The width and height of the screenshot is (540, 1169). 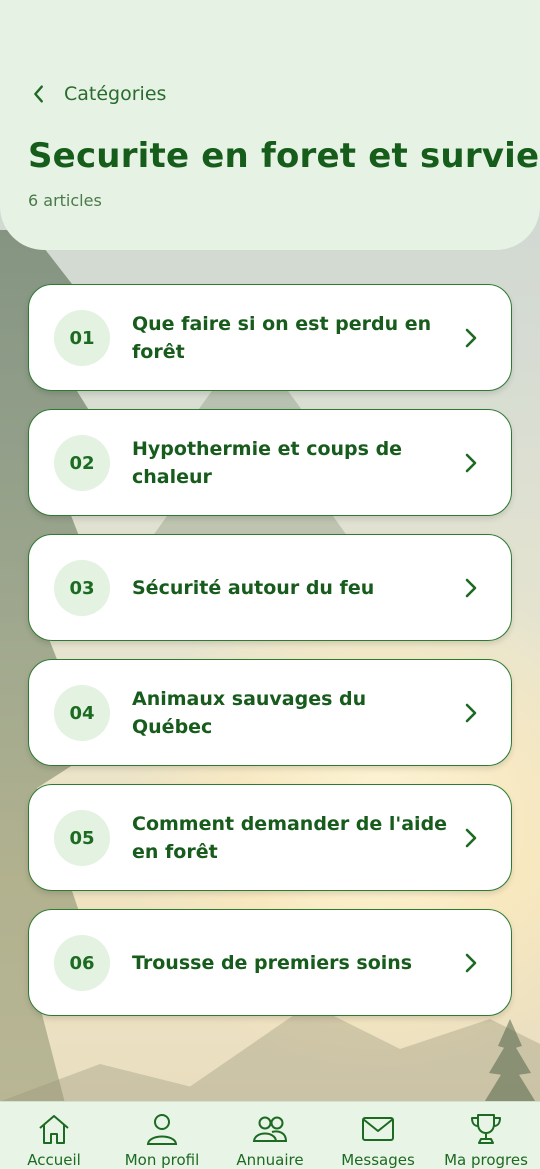 I want to click on back-label: Catégories, so click(x=115, y=94).